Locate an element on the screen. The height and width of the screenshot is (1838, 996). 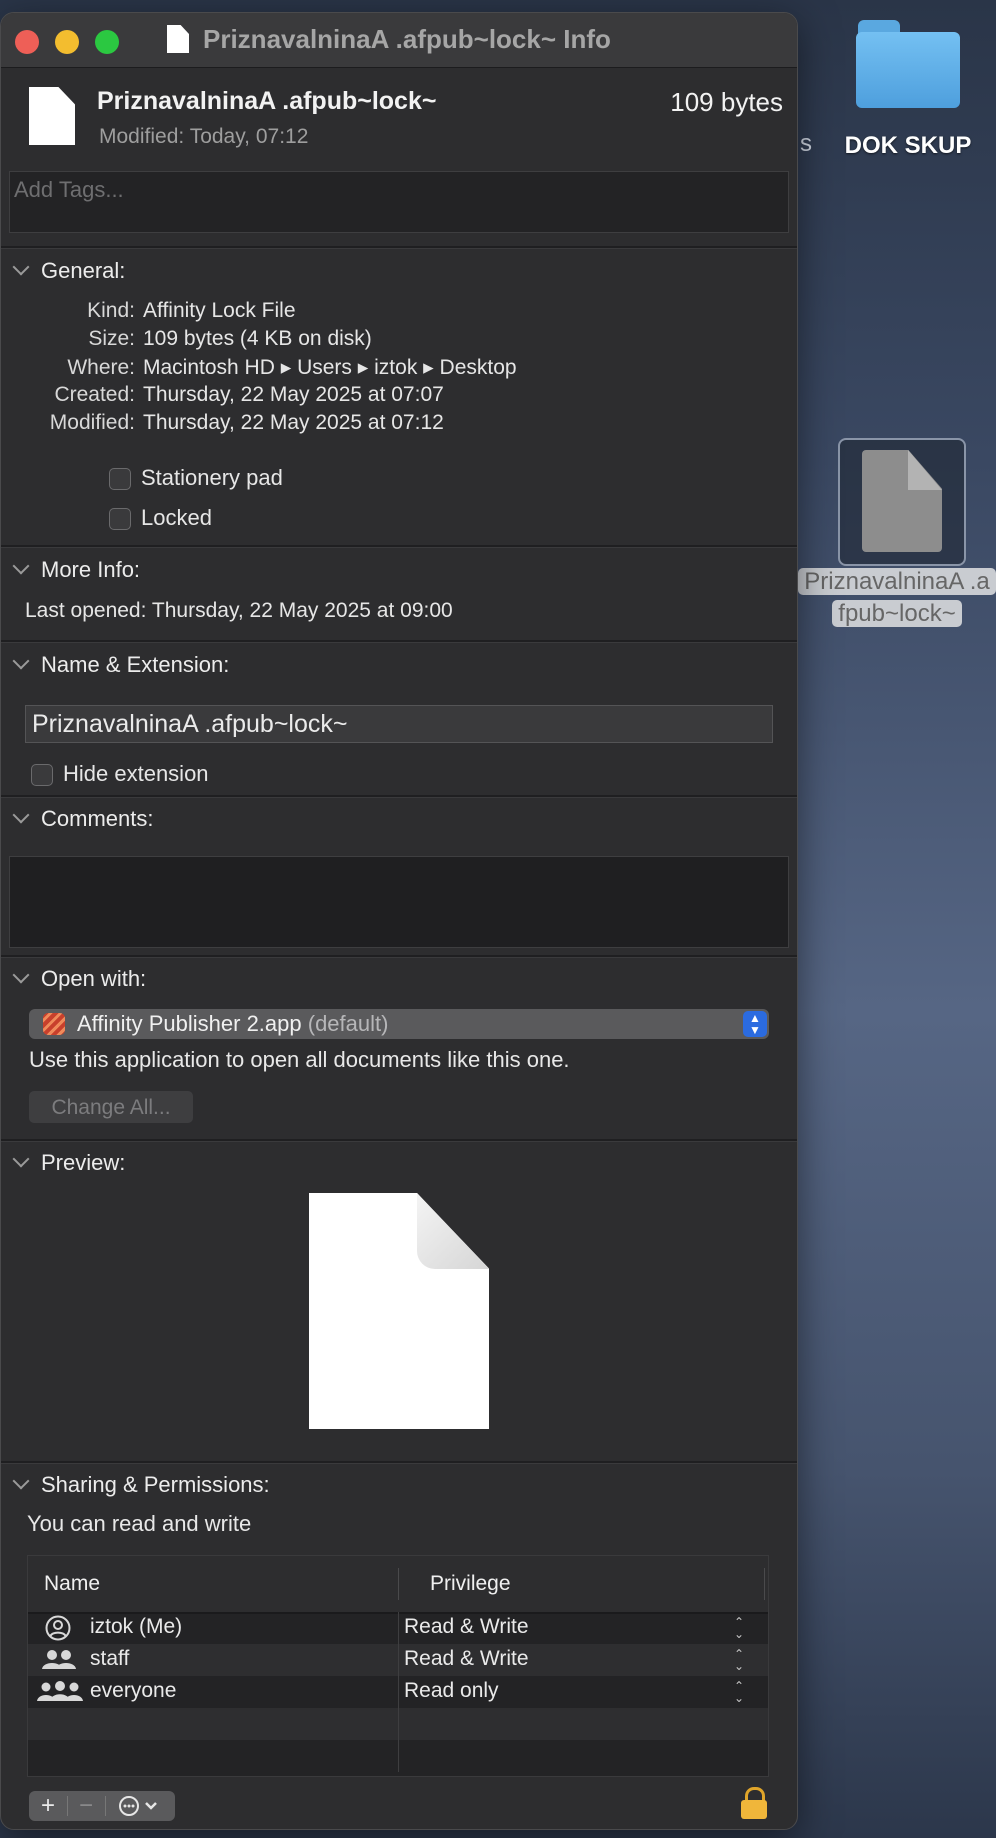
open-with-select: Affinity Publisher 2.app (default) ▲ ▼ is located at coordinates (399, 1024).